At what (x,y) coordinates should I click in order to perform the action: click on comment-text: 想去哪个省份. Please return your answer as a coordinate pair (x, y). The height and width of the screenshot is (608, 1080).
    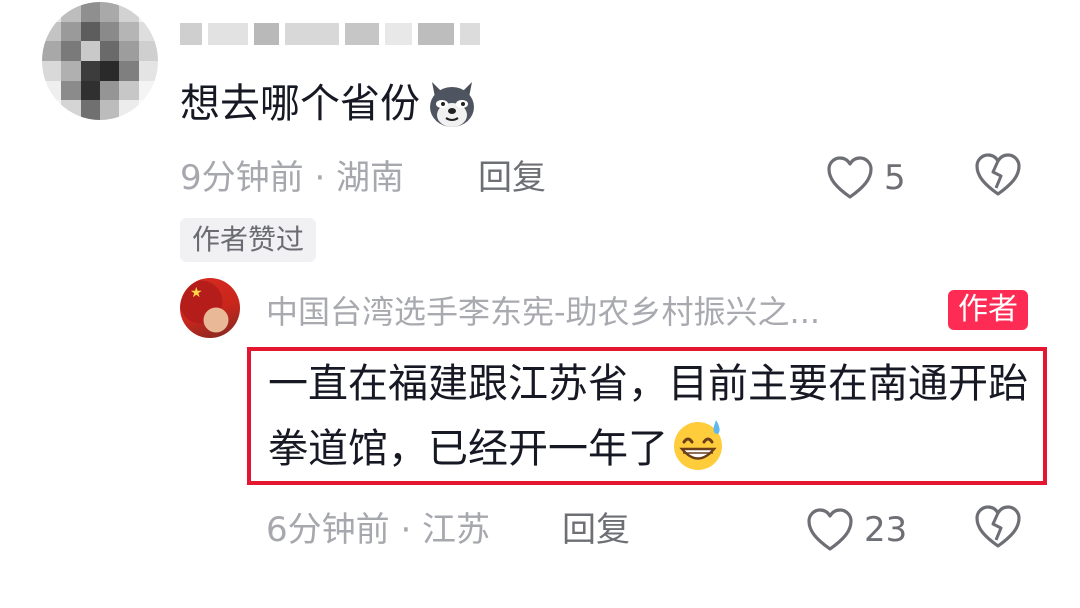
    Looking at the image, I should click on (300, 104).